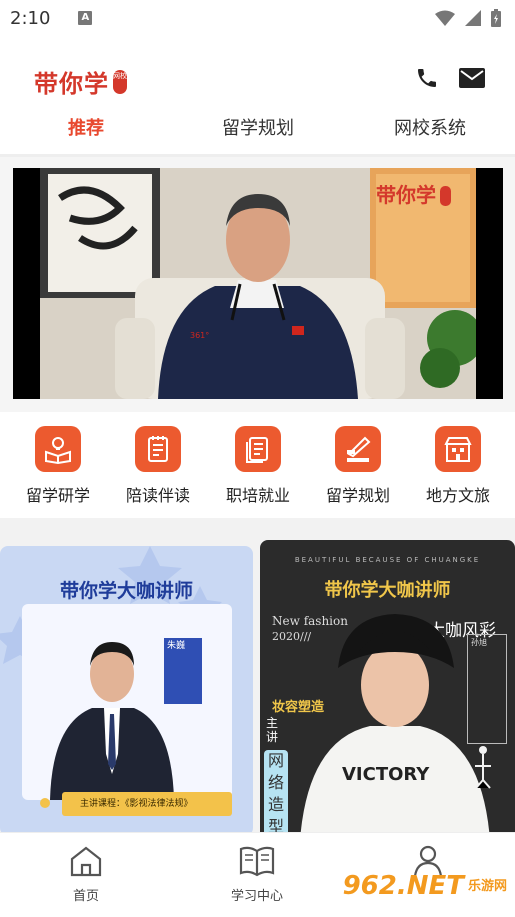 This screenshot has width=515, height=917. What do you see at coordinates (458, 449) in the screenshot?
I see `building-icon` at bounding box center [458, 449].